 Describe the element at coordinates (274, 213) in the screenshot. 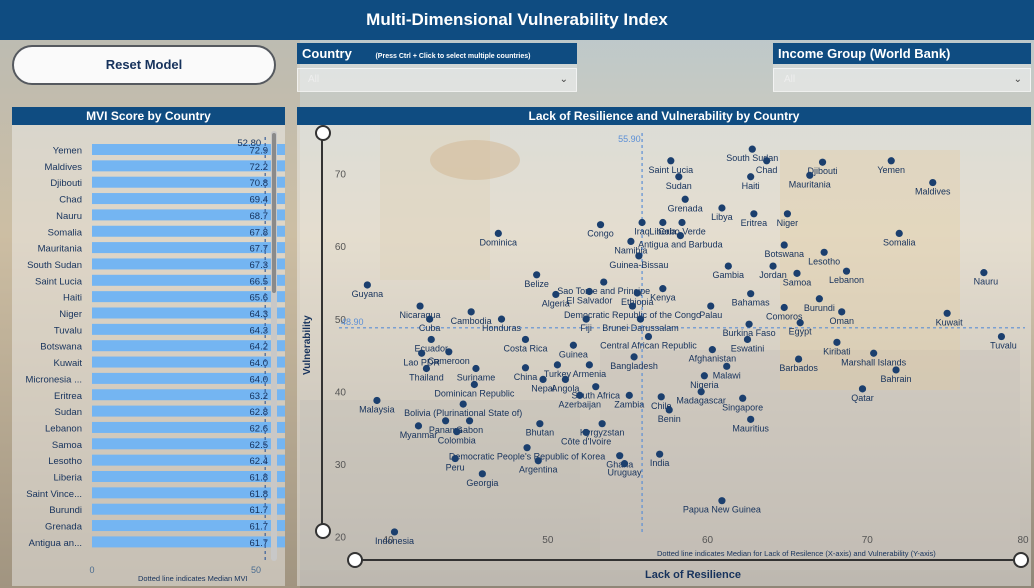

I see `scrollbar-thumb` at that location.